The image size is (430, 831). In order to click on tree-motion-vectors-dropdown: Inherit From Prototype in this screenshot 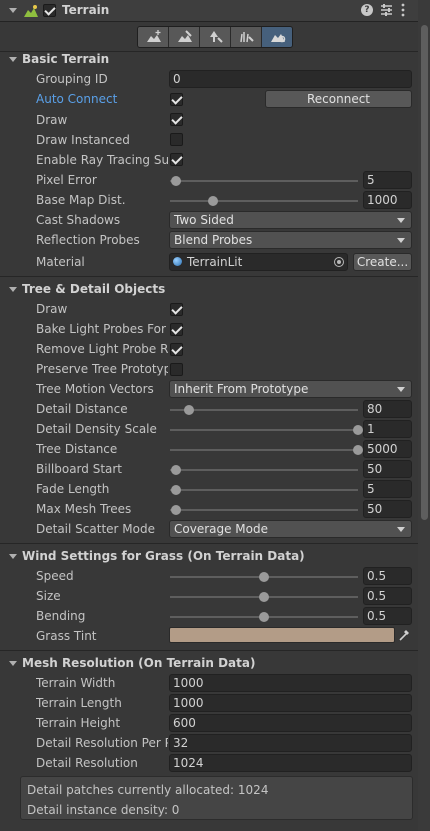, I will do `click(290, 389)`.